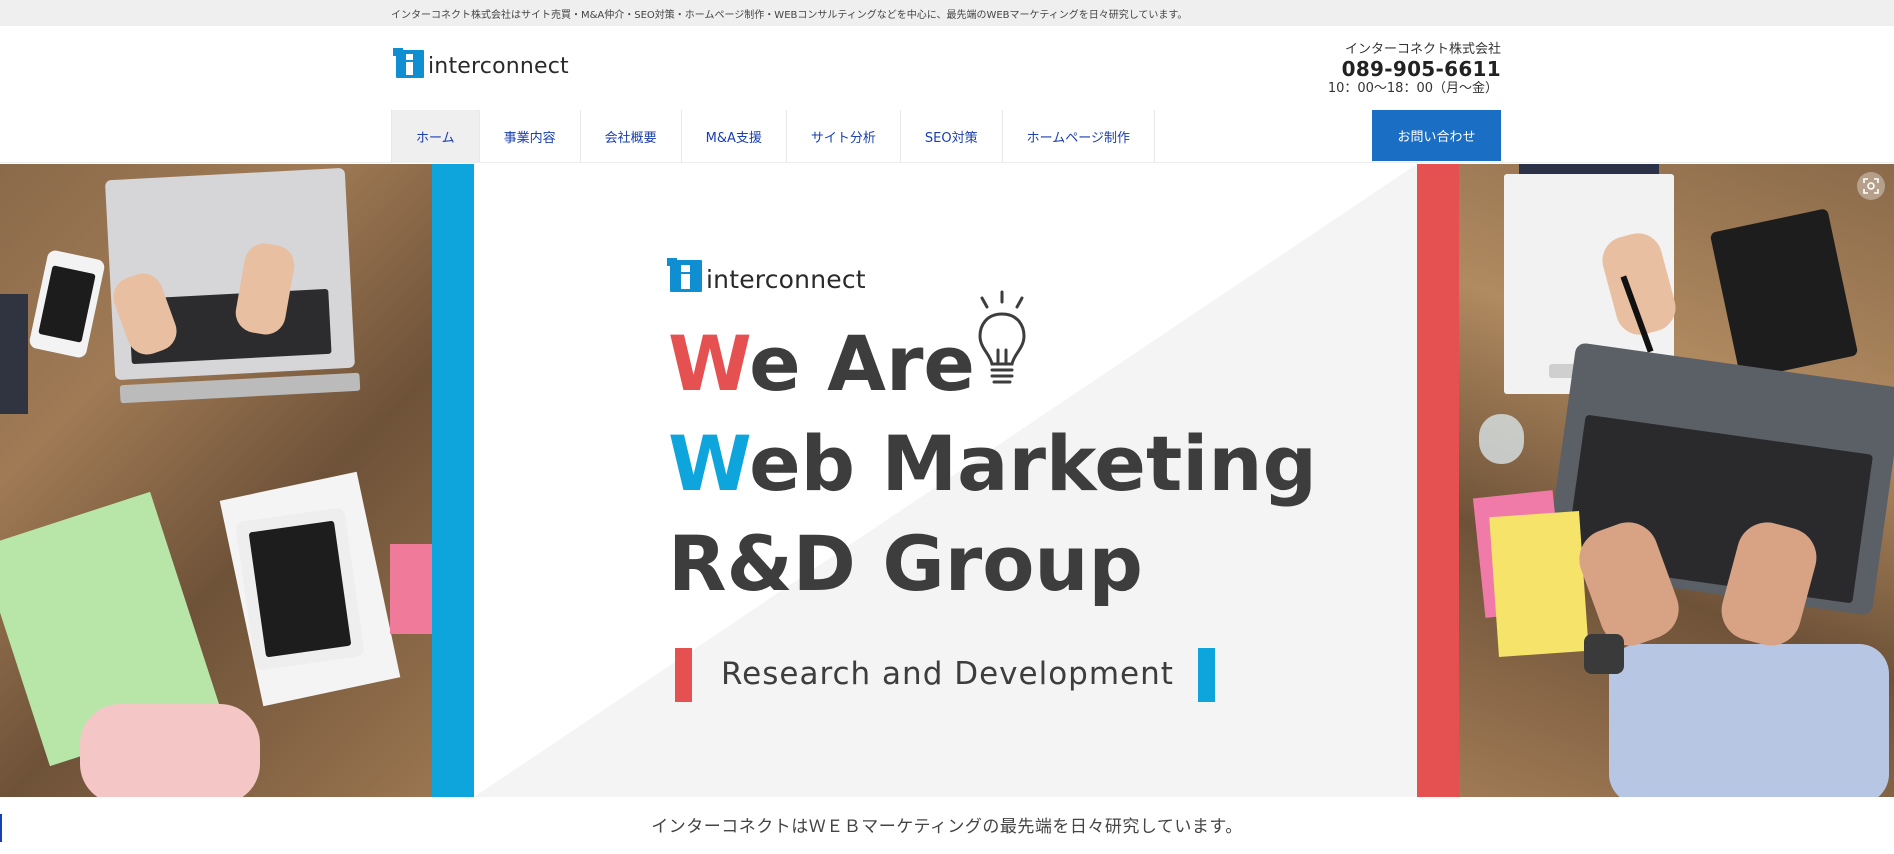 The image size is (1894, 854). I want to click on hero-headline-line1: We Are, so click(821, 364).